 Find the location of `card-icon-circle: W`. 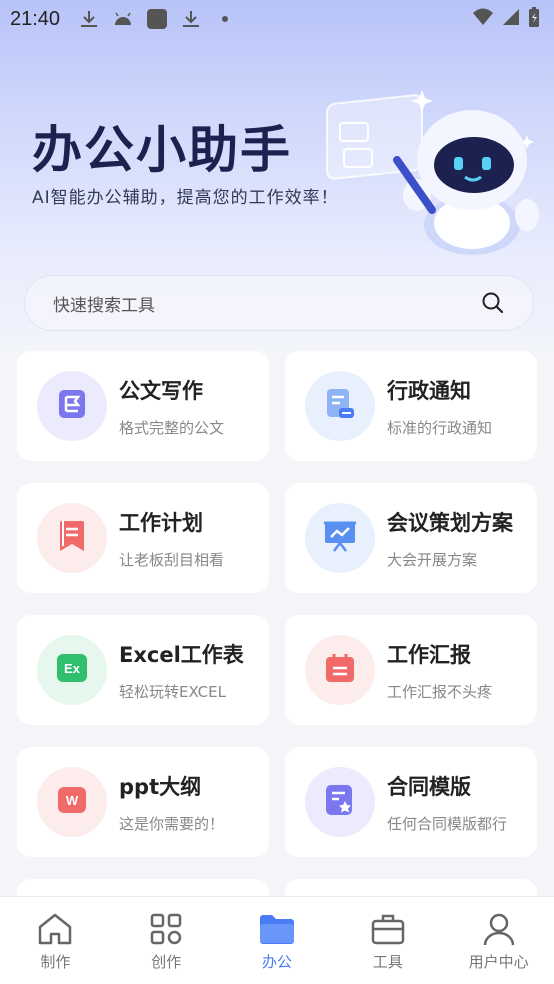

card-icon-circle: W is located at coordinates (72, 802).